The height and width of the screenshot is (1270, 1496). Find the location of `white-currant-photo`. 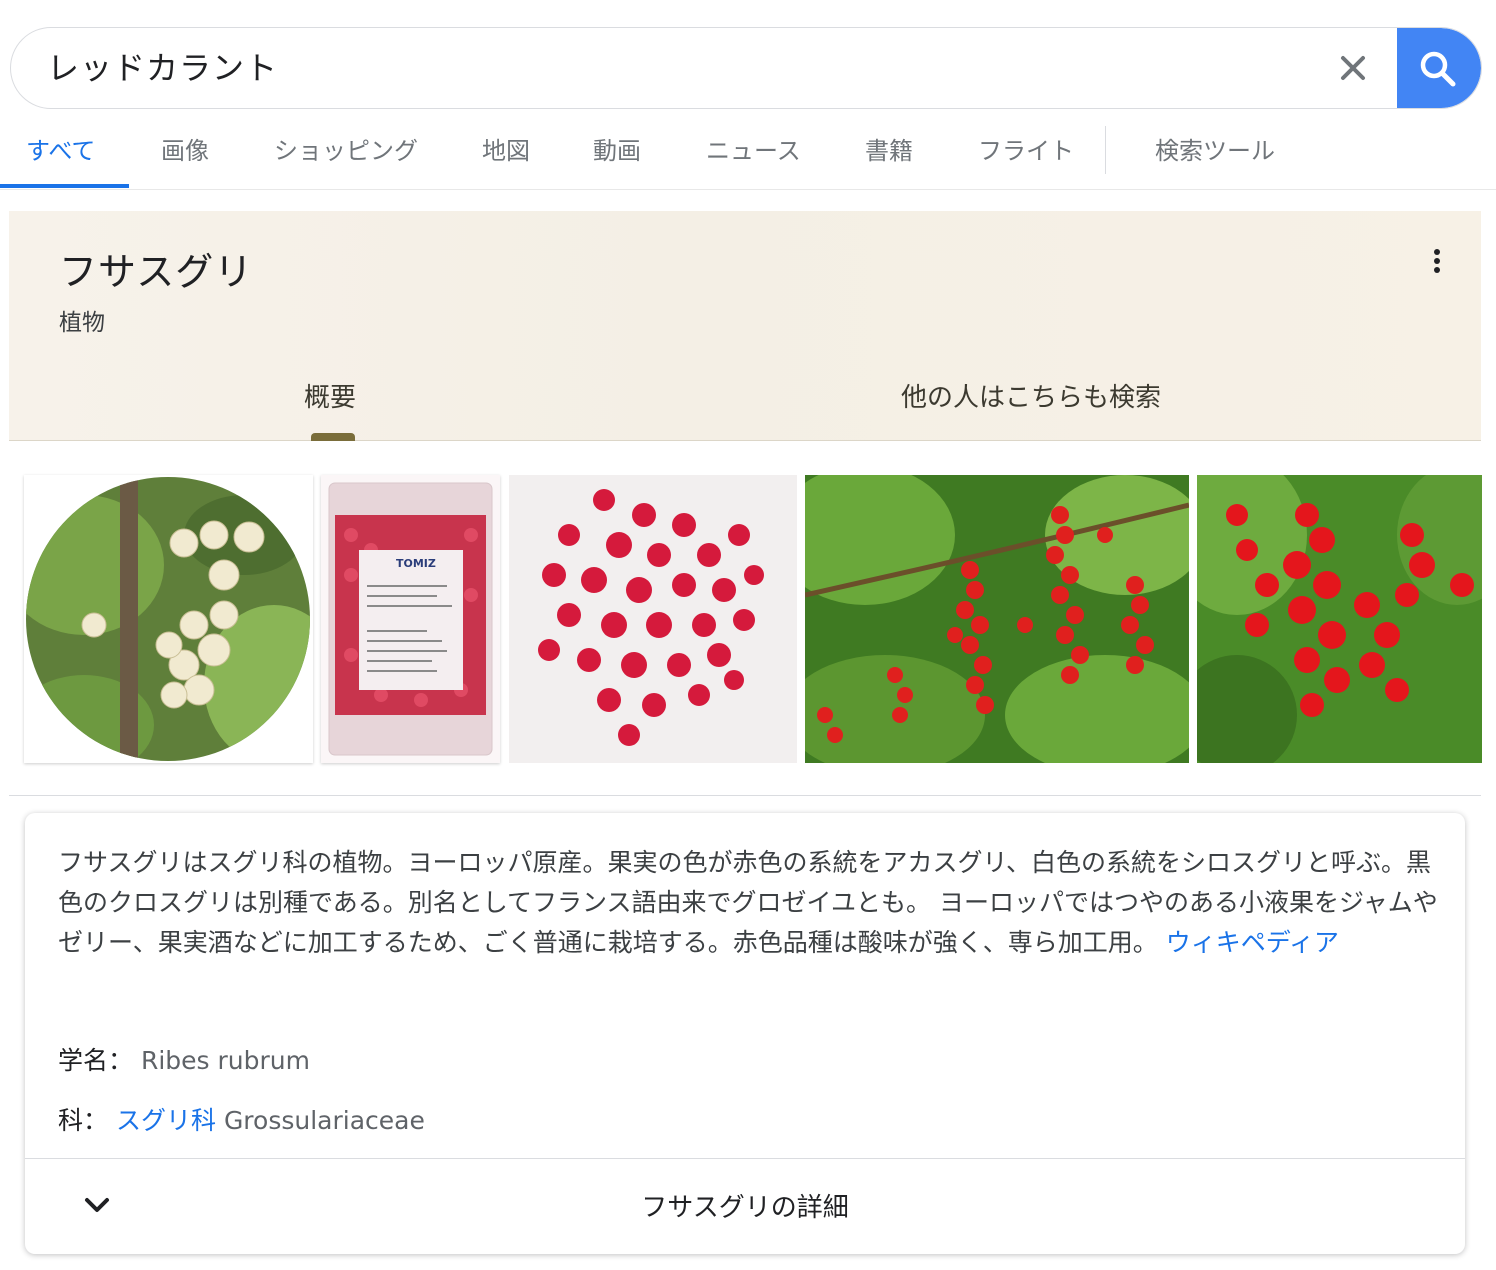

white-currant-photo is located at coordinates (168, 619).